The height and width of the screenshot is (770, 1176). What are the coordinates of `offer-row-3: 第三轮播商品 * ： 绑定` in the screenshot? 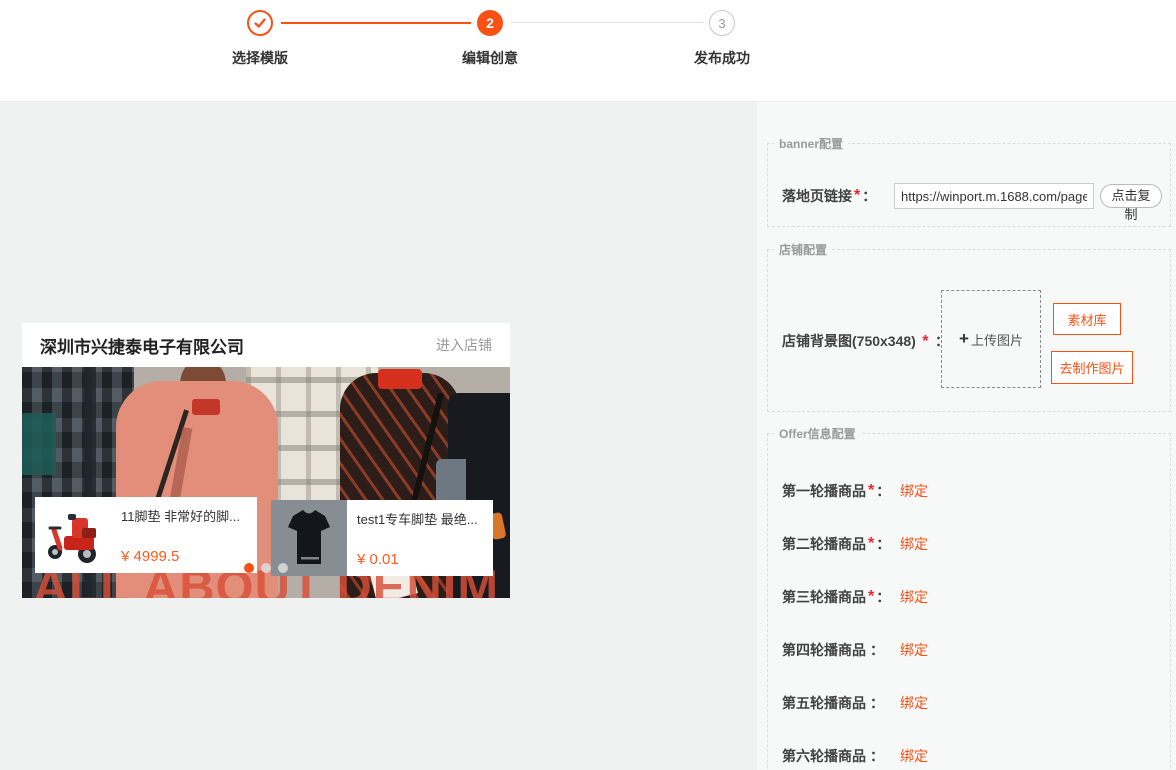 It's located at (972, 597).